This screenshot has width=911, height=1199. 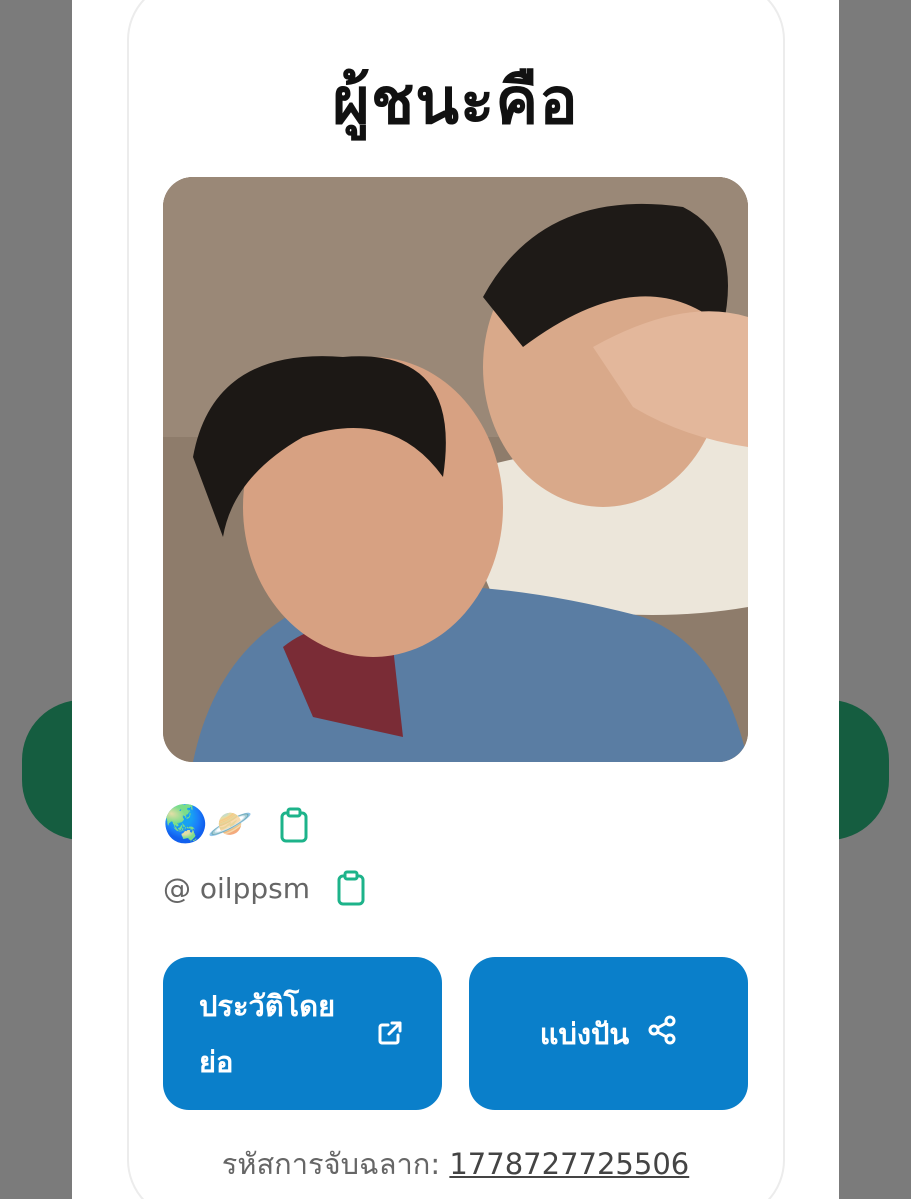 I want to click on draw-code-value: 1778727725506, so click(x=569, y=1164).